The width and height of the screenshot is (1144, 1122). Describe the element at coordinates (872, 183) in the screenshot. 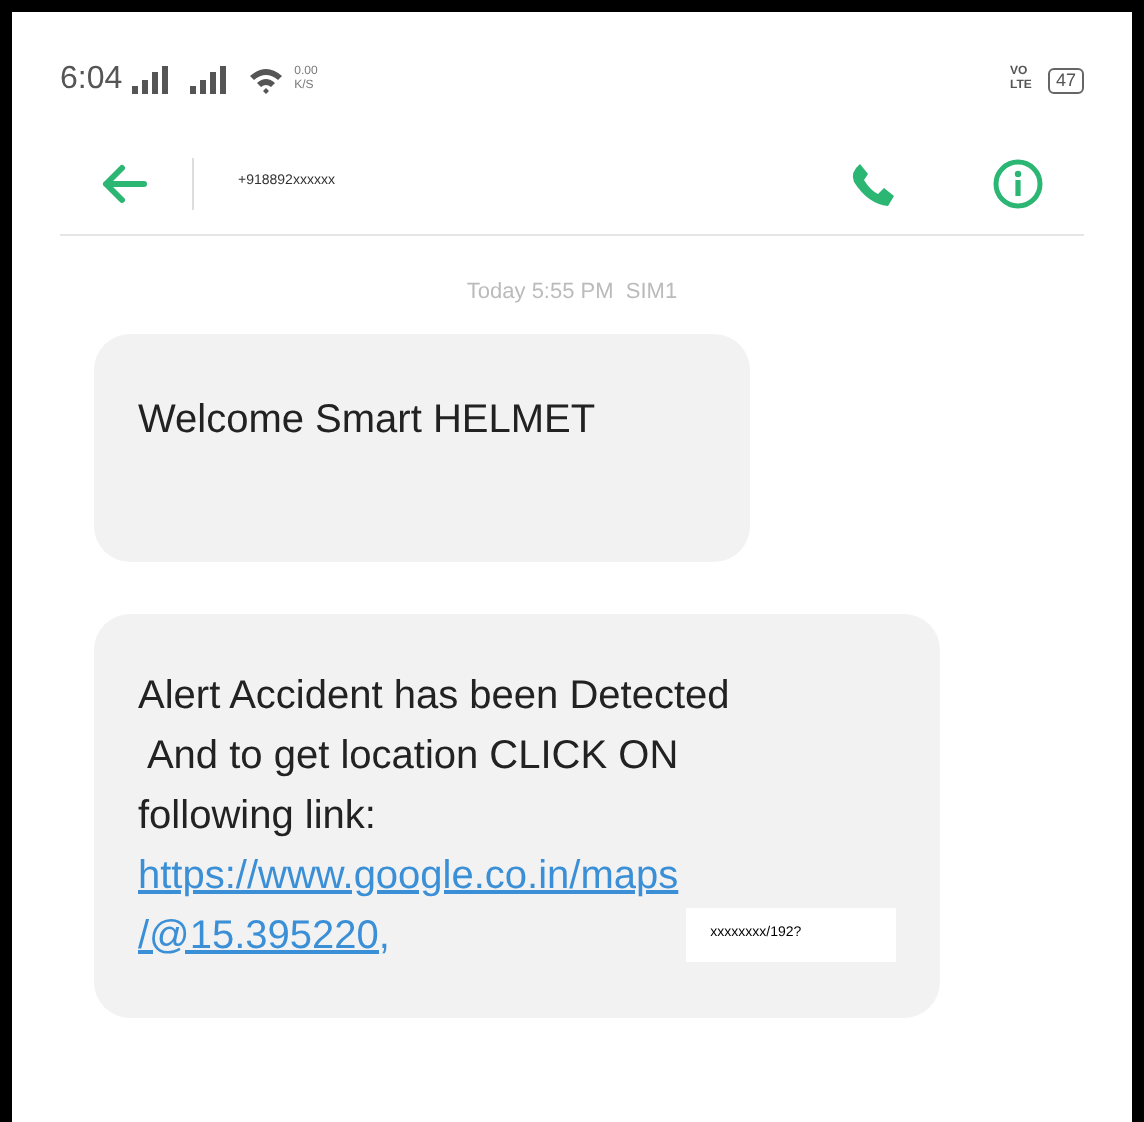

I see `phone-icon` at that location.